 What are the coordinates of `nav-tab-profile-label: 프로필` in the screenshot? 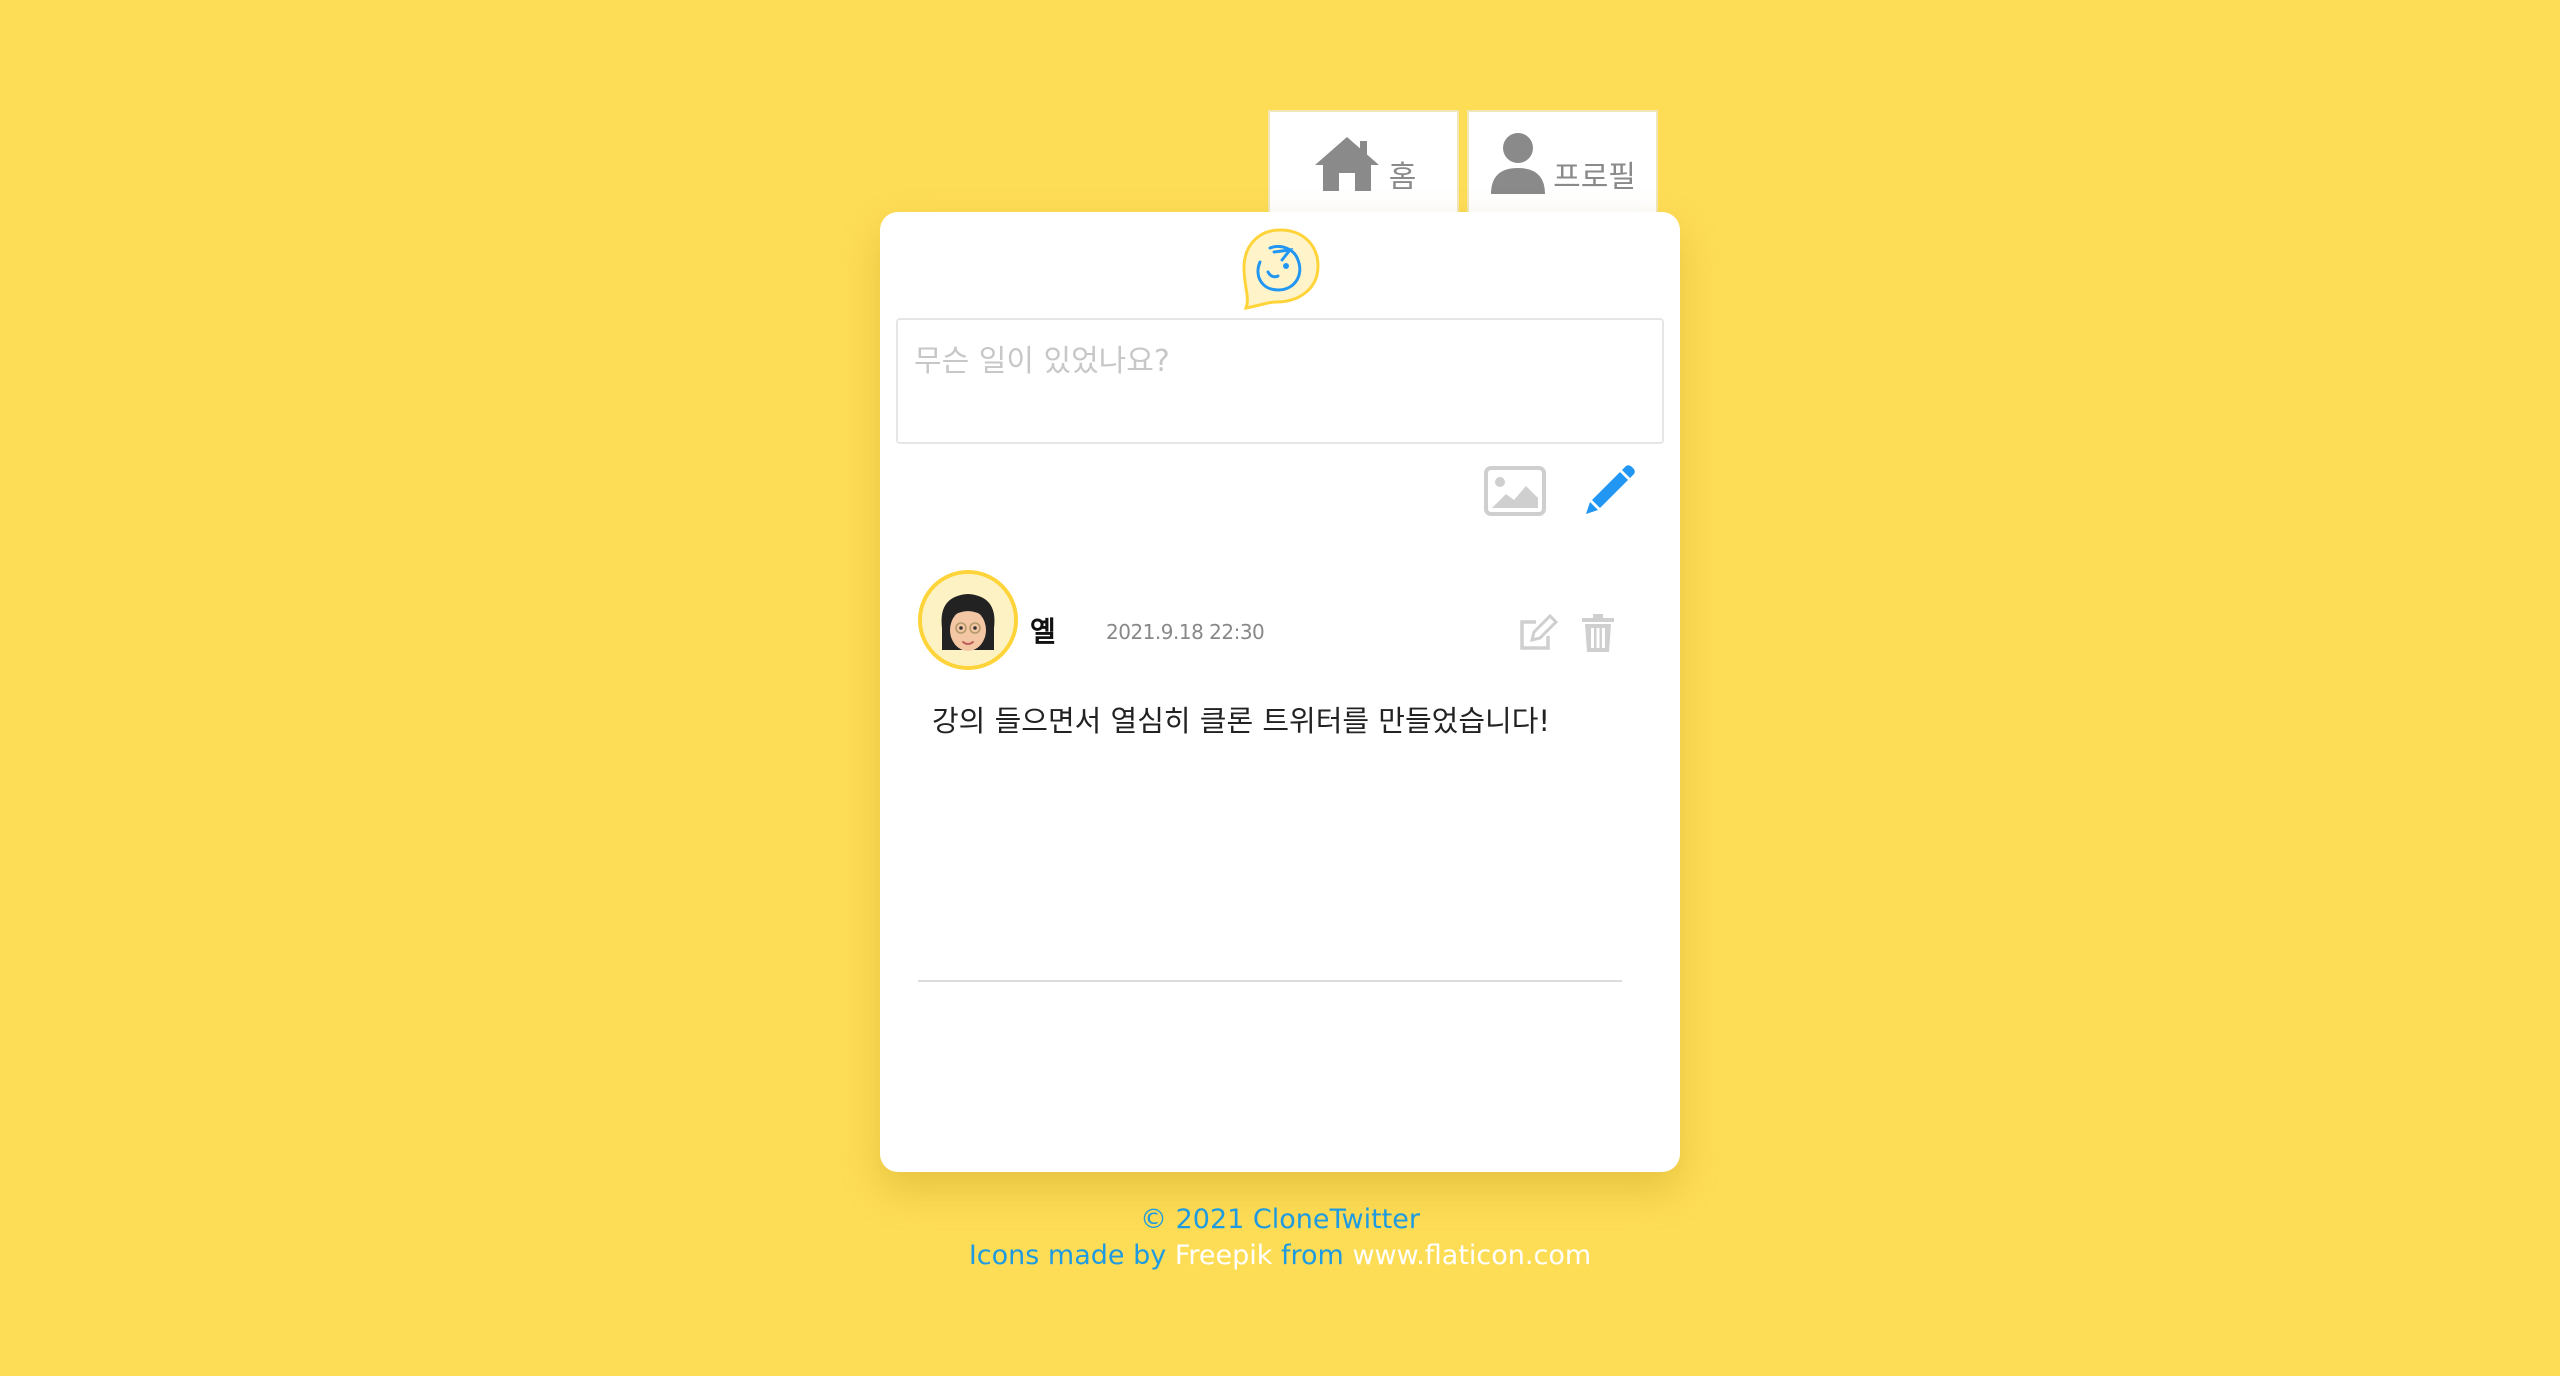 It's located at (1594, 177).